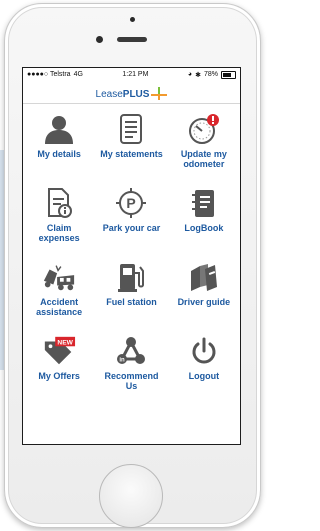  I want to click on battery-percent: 78%, so click(210, 74).